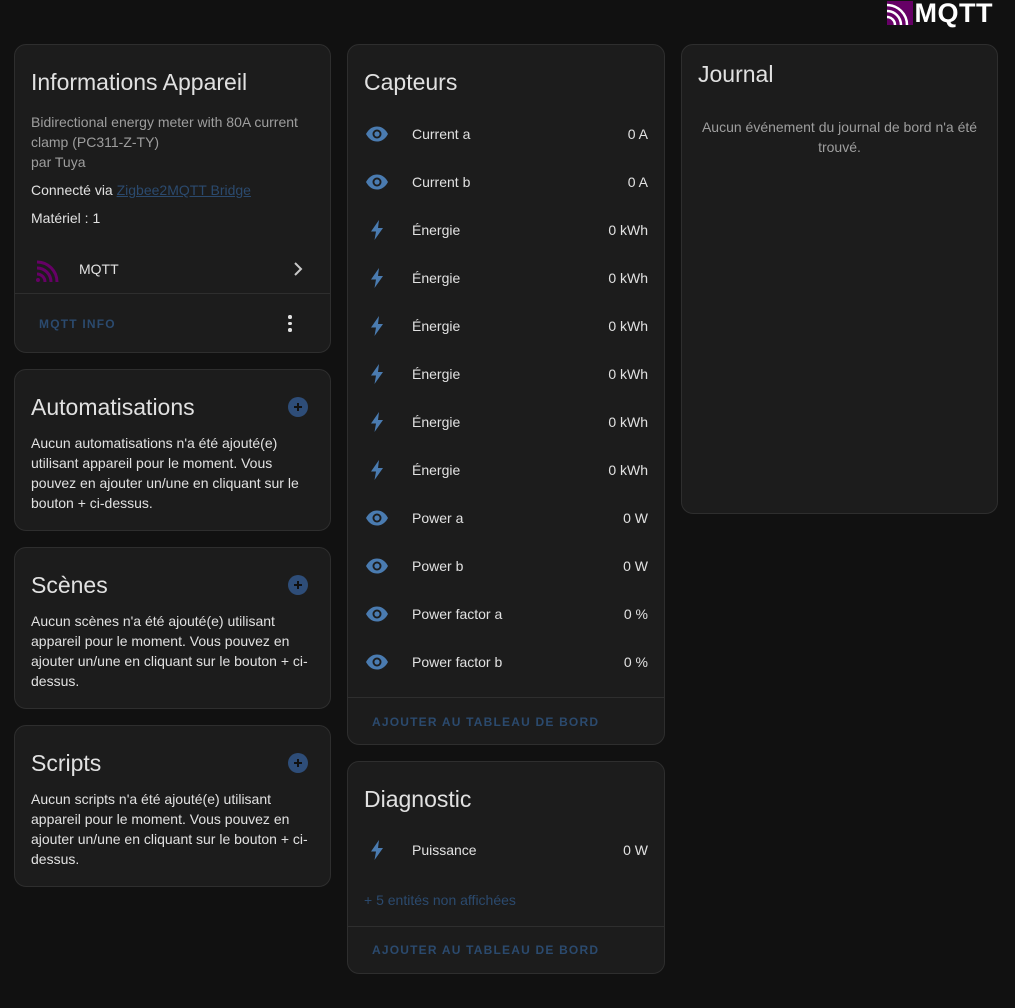 This screenshot has width=1015, height=1008. Describe the element at coordinates (172, 269) in the screenshot. I see `mqtt-integration-row: MQTT` at that location.